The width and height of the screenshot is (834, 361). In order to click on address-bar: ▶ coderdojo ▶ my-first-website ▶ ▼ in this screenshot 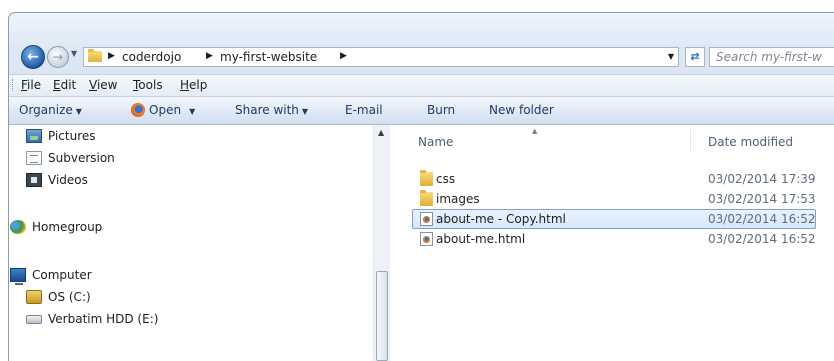, I will do `click(381, 57)`.